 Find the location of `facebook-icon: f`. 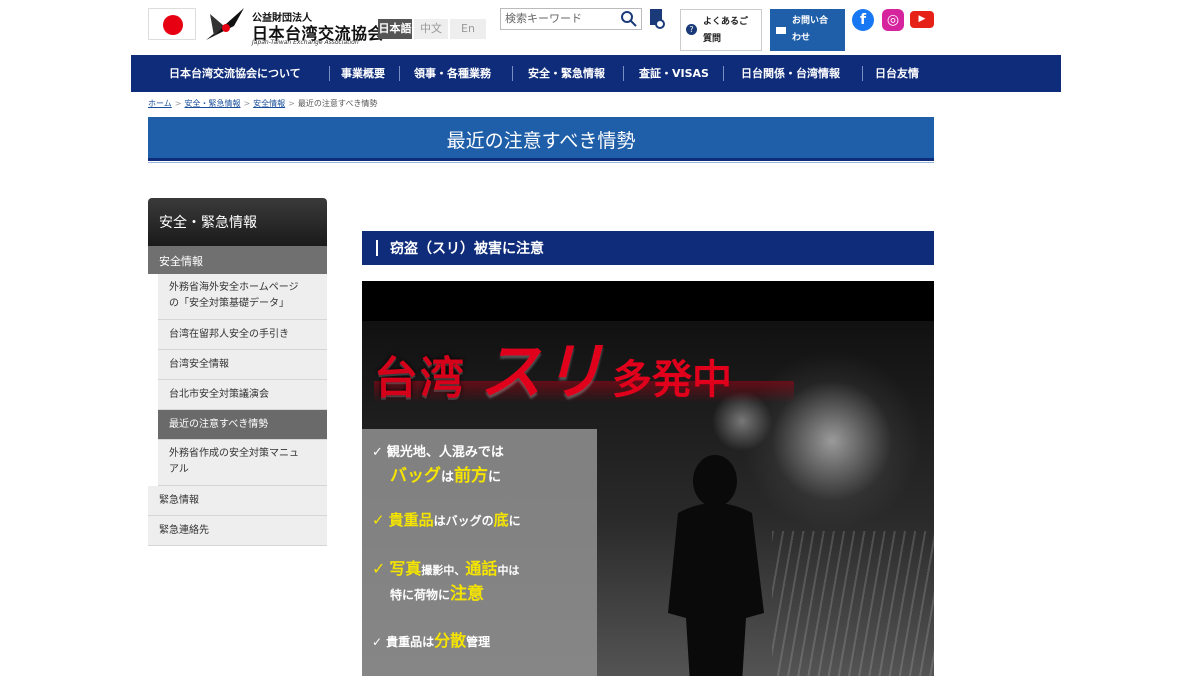

facebook-icon: f is located at coordinates (863, 20).